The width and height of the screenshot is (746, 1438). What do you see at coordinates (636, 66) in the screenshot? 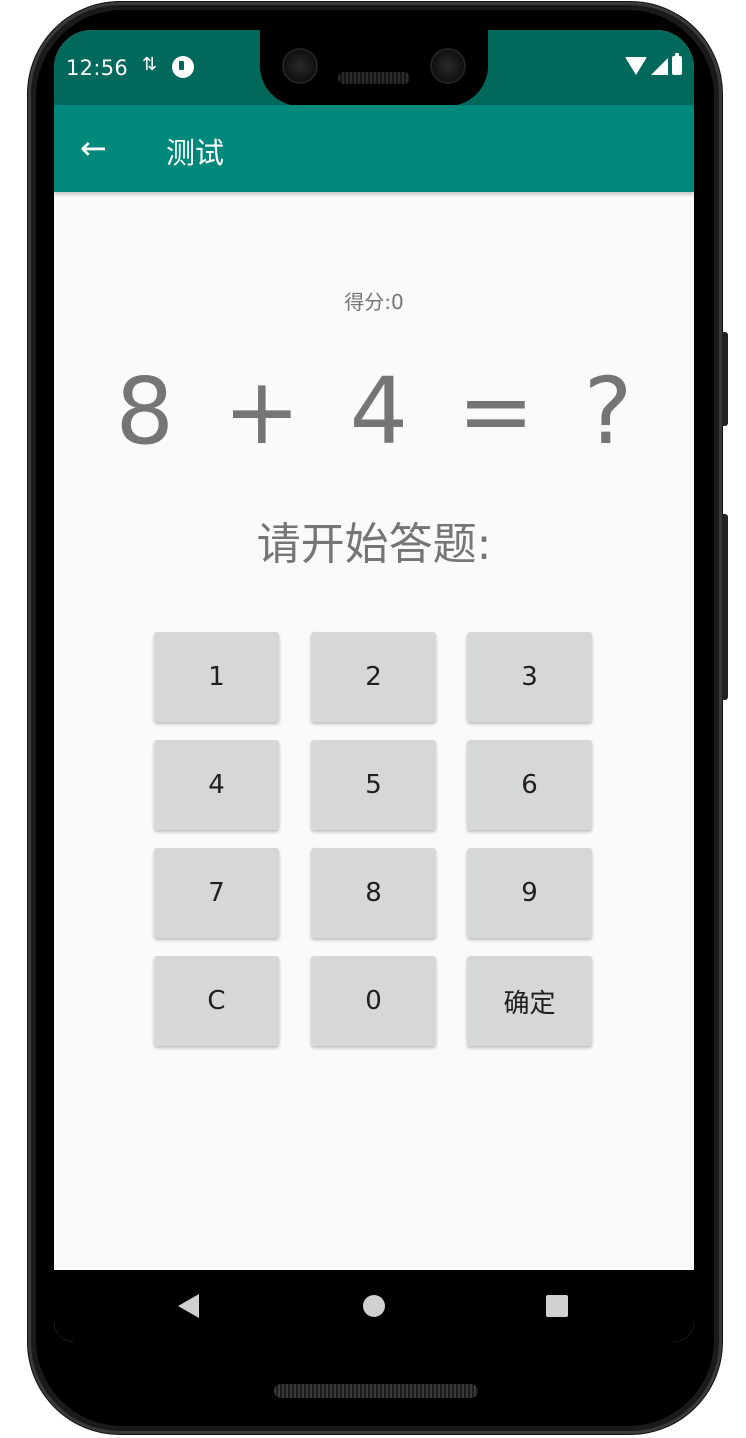
I see `wifi-icon` at bounding box center [636, 66].